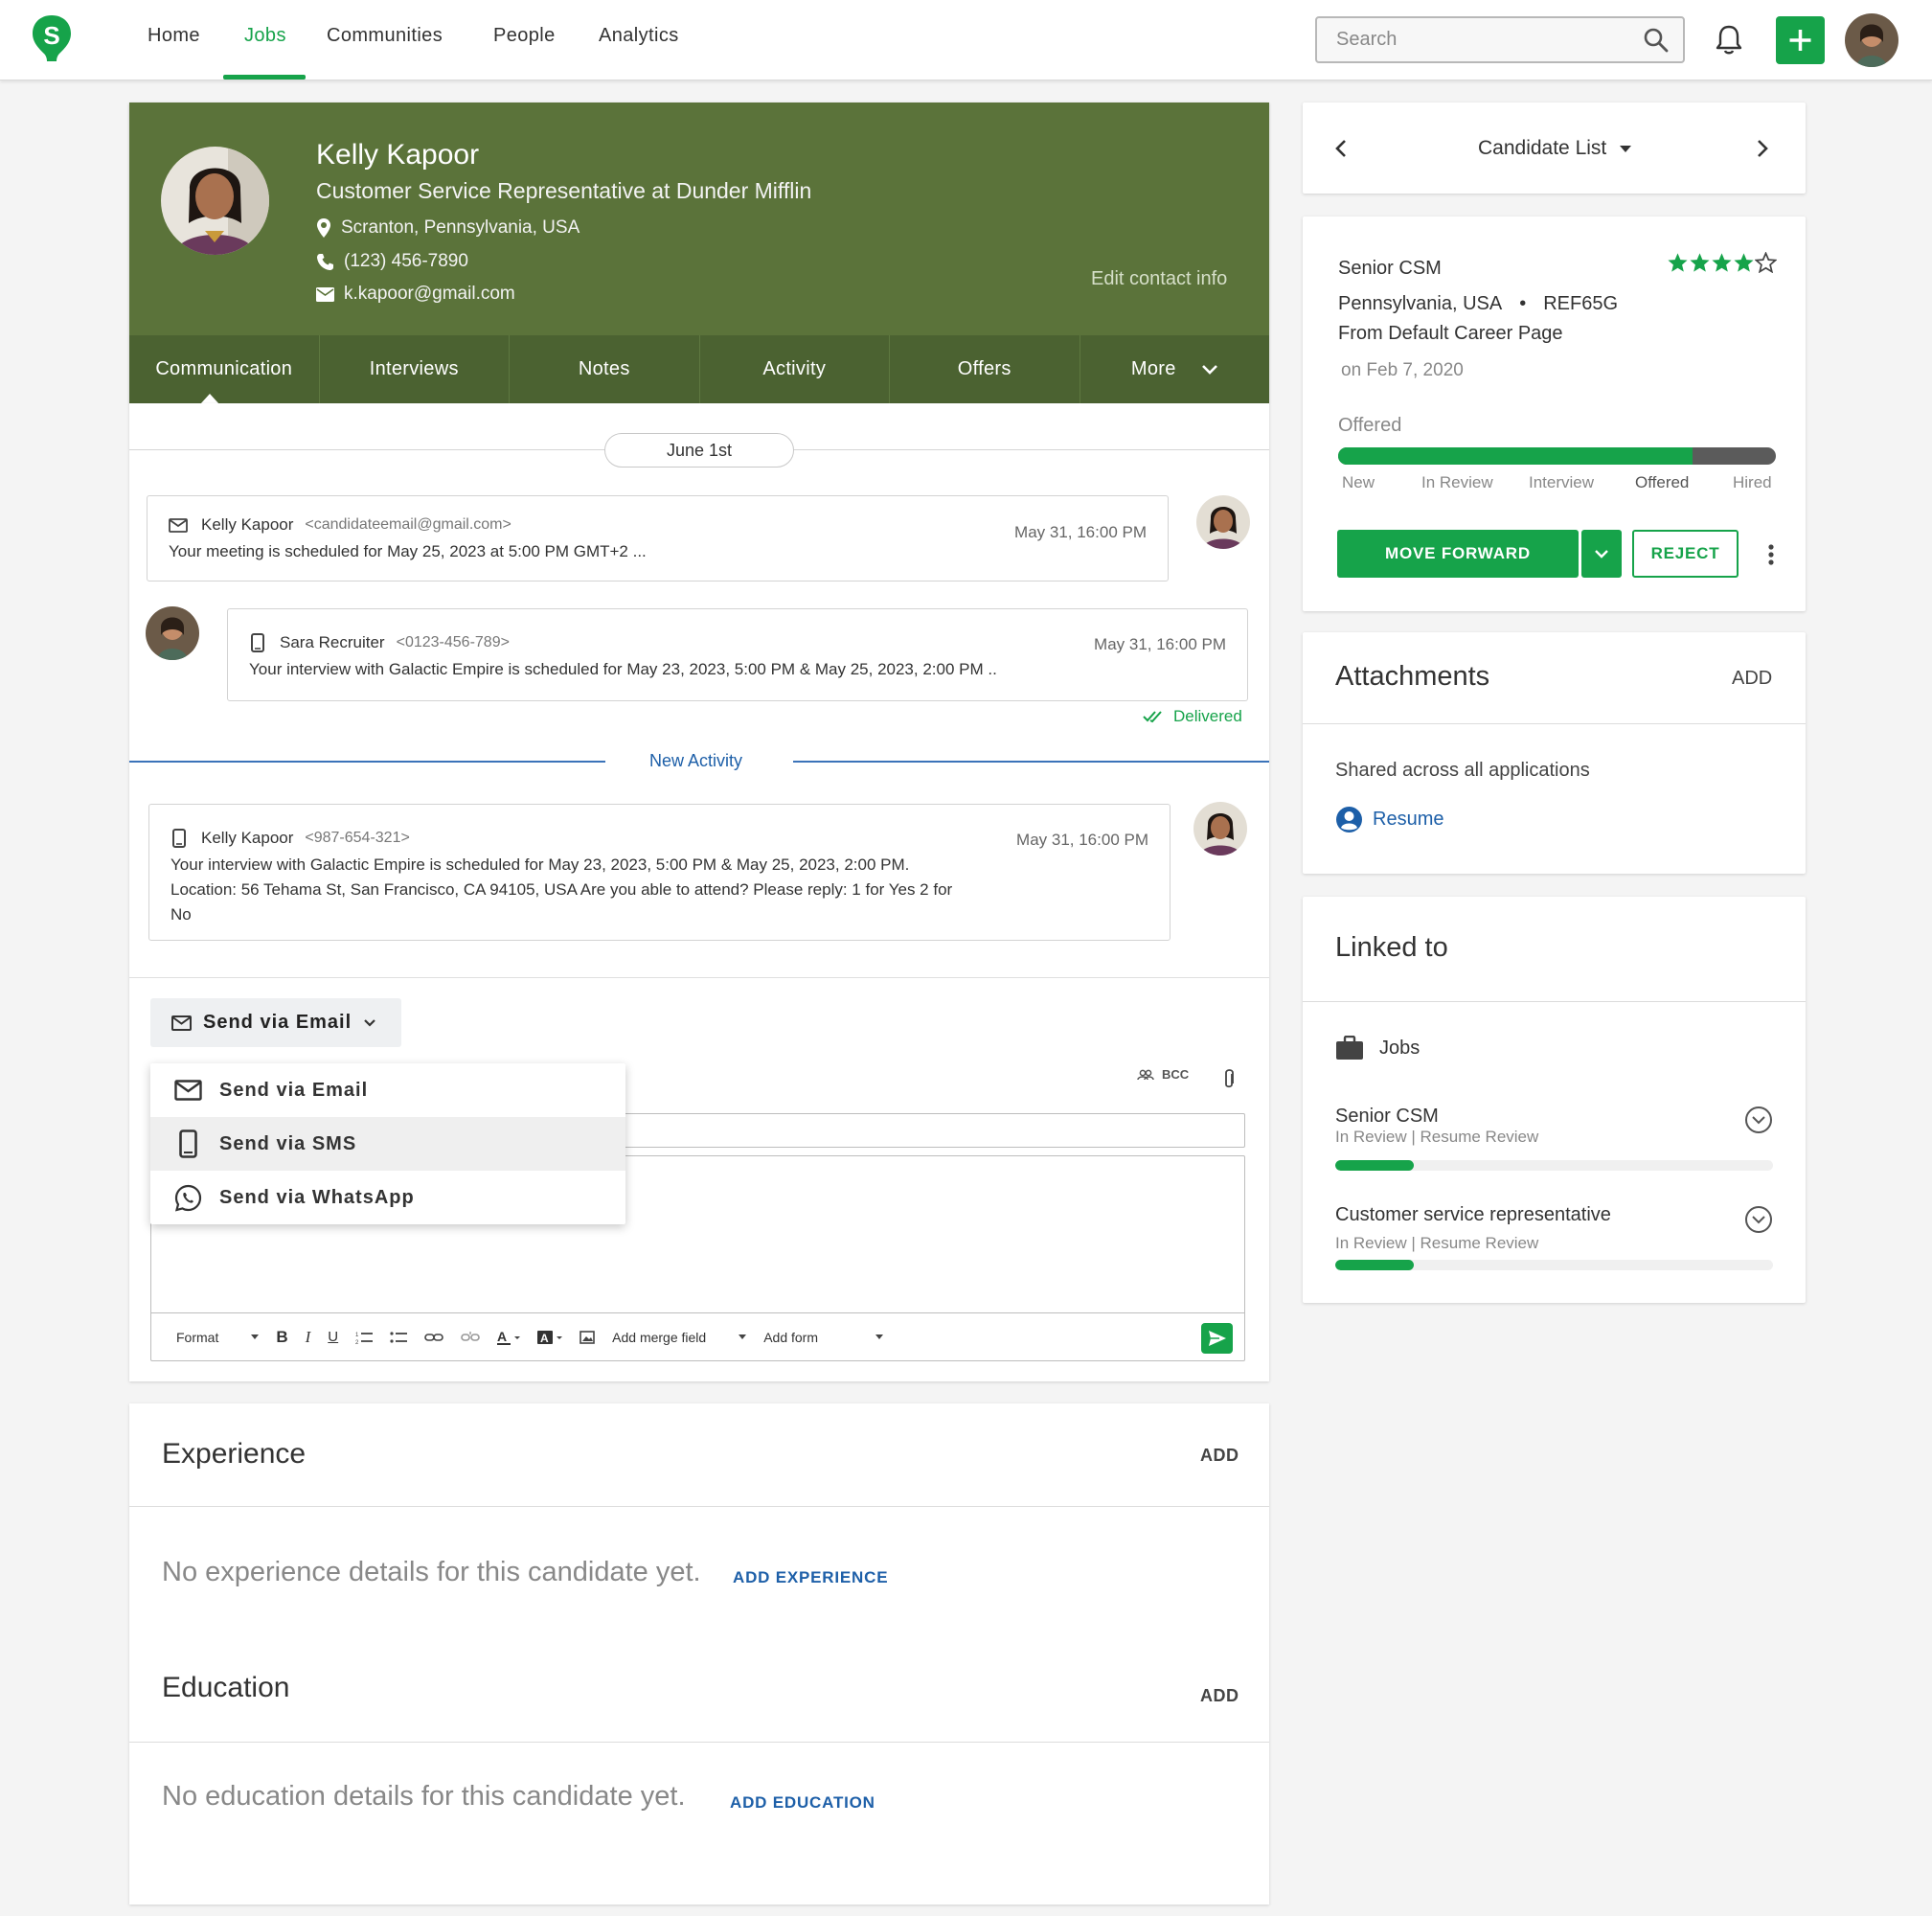 The height and width of the screenshot is (1916, 1932). Describe the element at coordinates (795, 369) in the screenshot. I see `tab-activity: Activity` at that location.